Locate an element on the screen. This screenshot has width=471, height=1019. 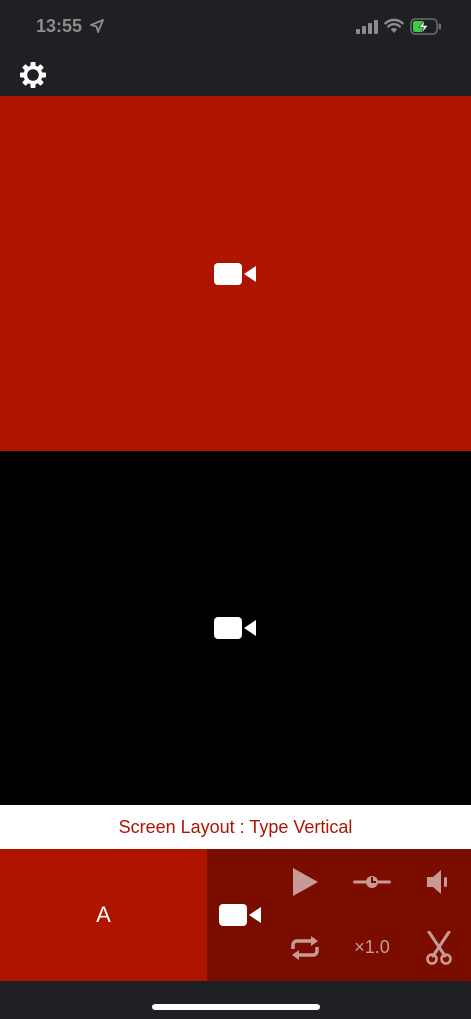
select-a-button: A is located at coordinates (103, 915).